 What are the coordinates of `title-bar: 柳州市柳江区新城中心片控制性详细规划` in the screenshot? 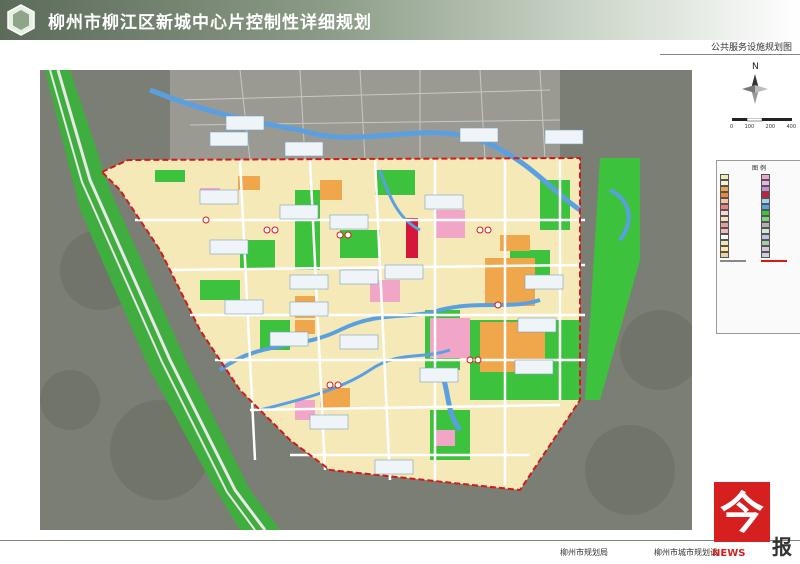 It's located at (400, 20).